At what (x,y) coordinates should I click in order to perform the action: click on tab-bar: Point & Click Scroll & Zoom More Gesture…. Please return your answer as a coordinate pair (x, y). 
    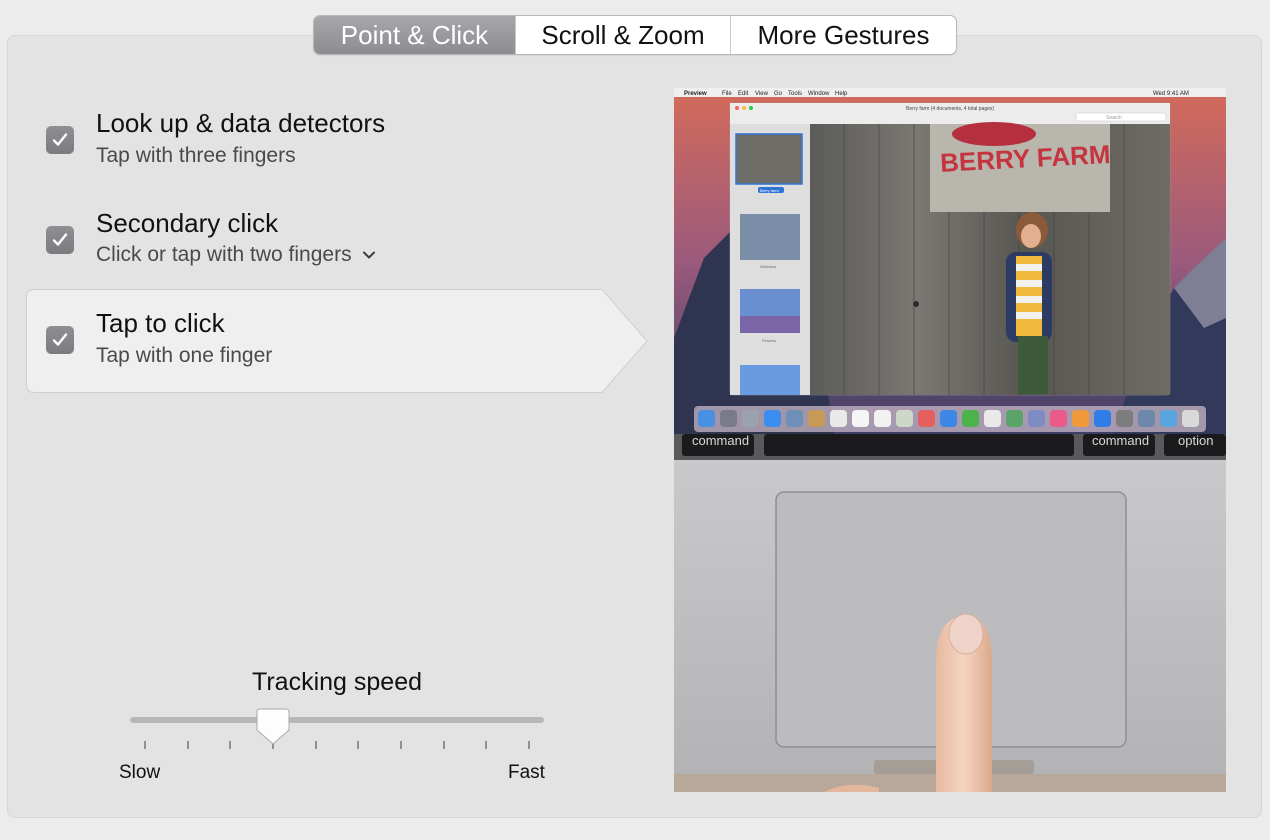
    Looking at the image, I should click on (635, 35).